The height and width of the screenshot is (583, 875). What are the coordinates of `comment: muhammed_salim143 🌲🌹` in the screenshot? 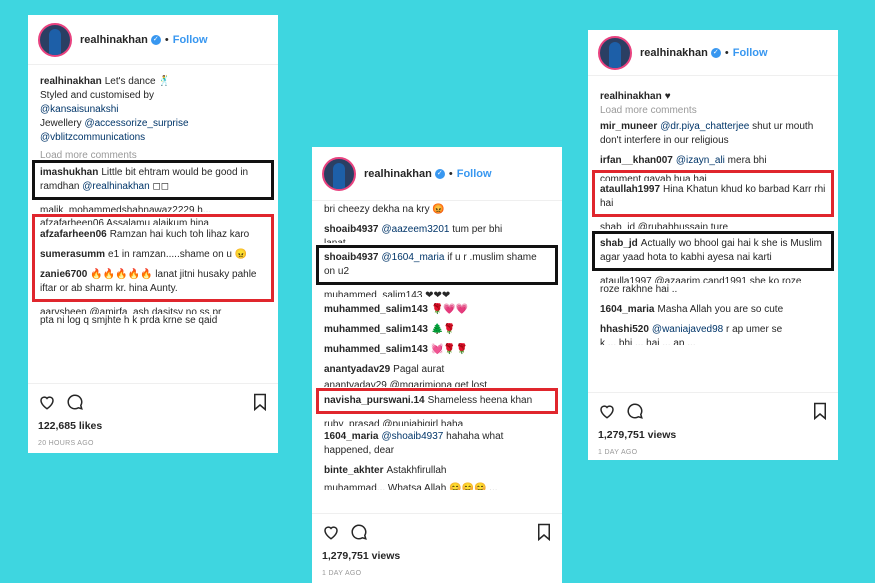 It's located at (437, 330).